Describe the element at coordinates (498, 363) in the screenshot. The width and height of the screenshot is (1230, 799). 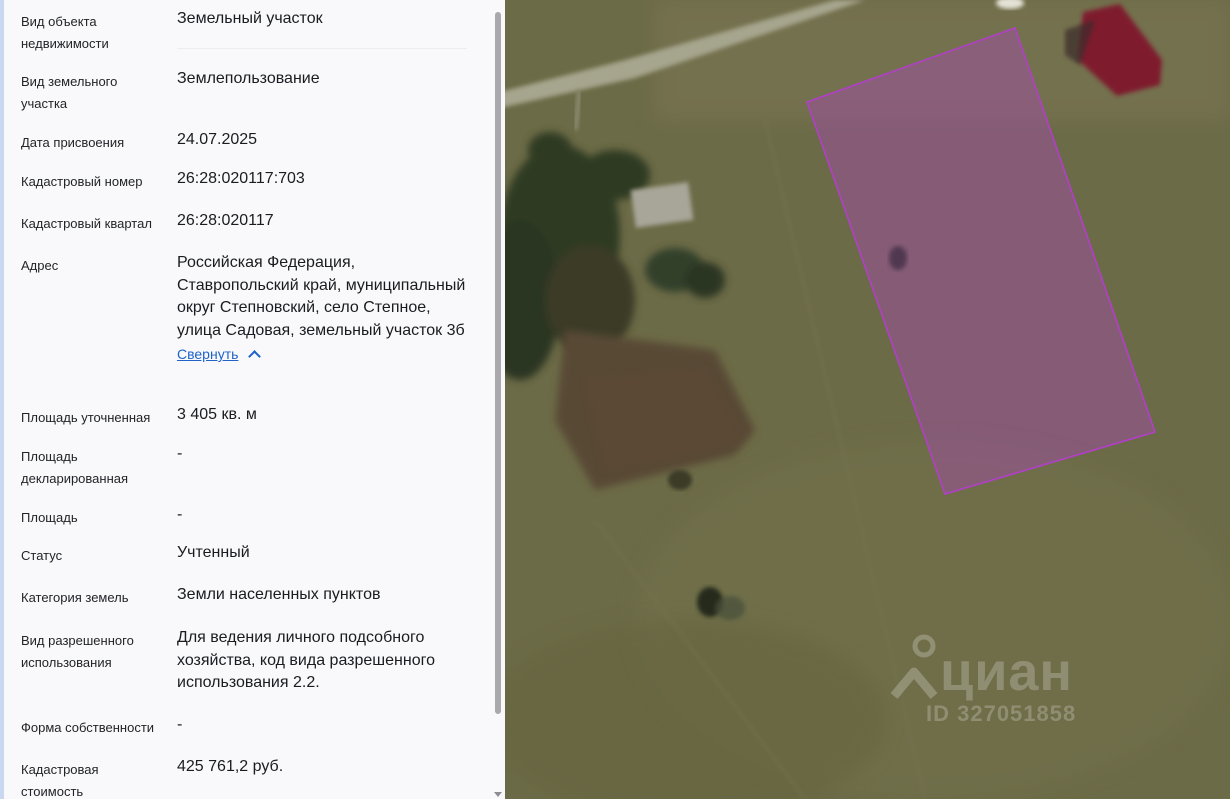
I see `scrollbar-thumb` at that location.